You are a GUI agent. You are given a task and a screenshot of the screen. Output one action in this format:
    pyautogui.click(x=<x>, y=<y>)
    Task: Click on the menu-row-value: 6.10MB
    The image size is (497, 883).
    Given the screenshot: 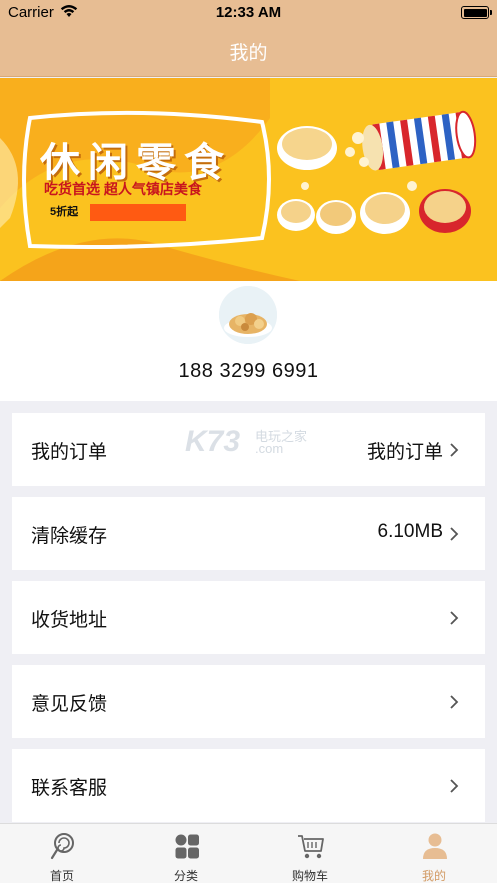 What is the action you would take?
    pyautogui.click(x=410, y=531)
    